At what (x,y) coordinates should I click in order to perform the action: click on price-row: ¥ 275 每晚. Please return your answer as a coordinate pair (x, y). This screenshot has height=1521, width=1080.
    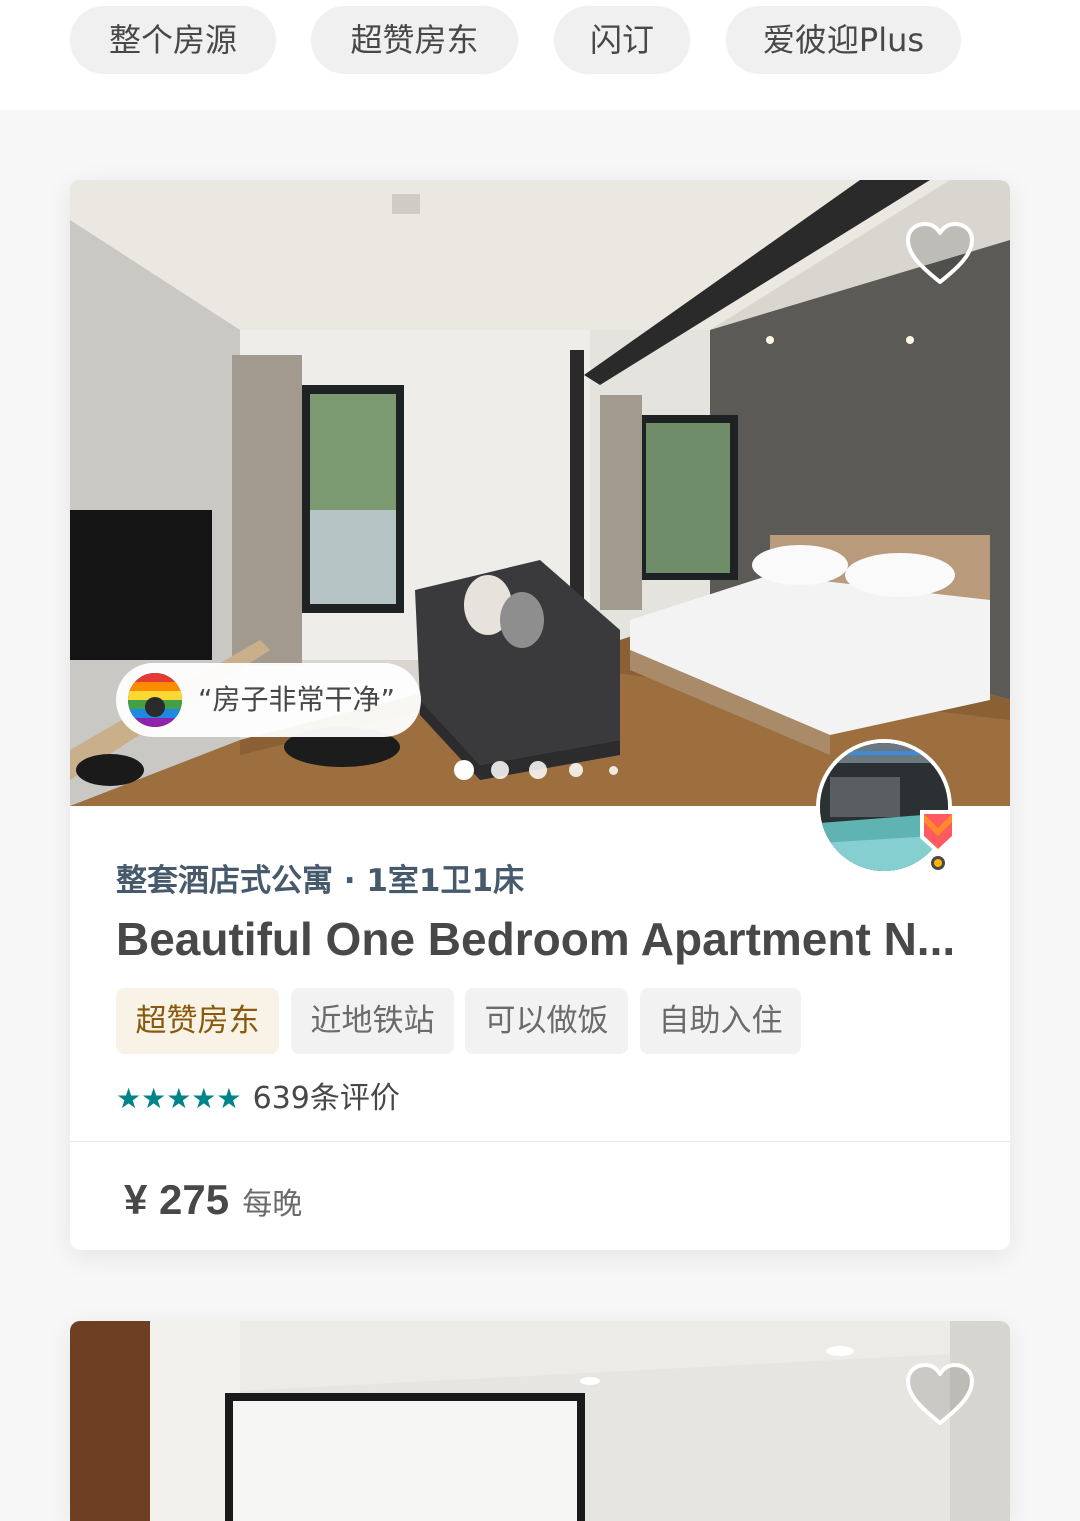
    Looking at the image, I should click on (213, 1200).